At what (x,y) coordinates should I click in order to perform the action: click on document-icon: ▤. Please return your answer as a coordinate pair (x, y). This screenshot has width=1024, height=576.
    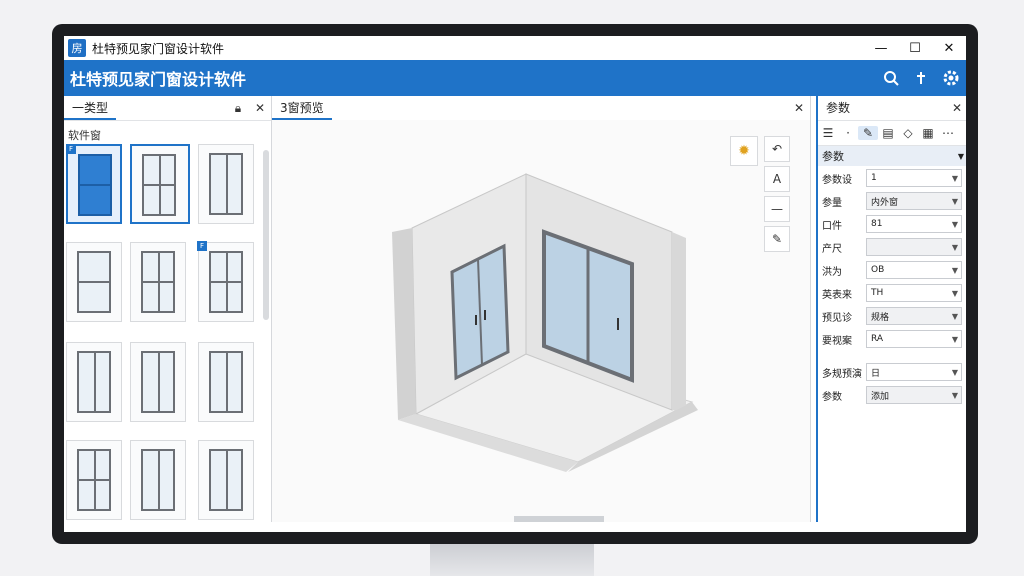
    Looking at the image, I should click on (888, 133).